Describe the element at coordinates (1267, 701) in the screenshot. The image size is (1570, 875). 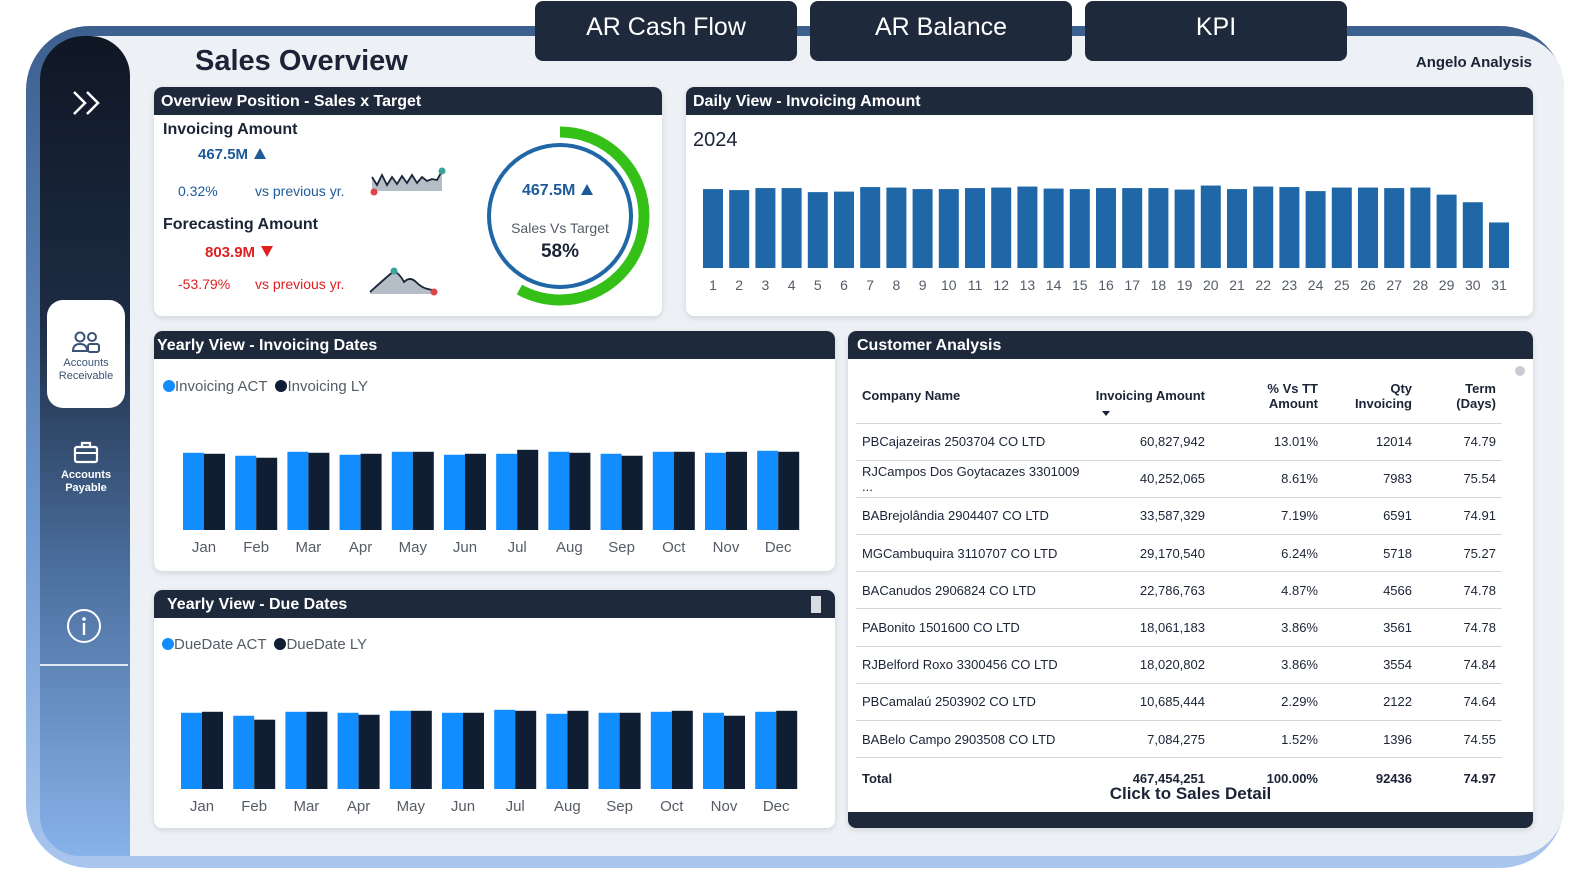
I see `pct-vs-tt-cell: 2.29%` at that location.